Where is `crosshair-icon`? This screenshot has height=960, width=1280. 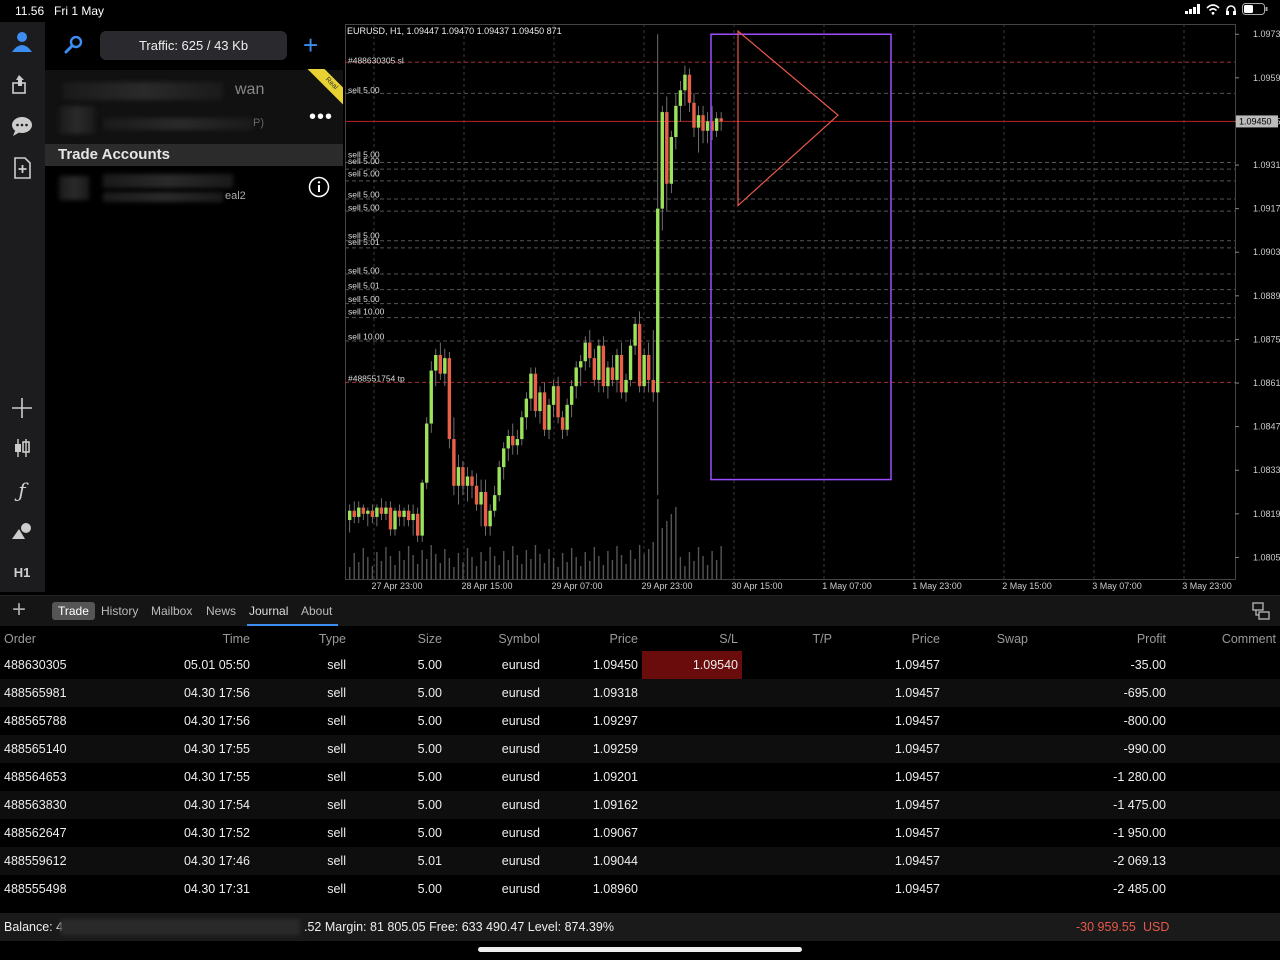 crosshair-icon is located at coordinates (22, 408).